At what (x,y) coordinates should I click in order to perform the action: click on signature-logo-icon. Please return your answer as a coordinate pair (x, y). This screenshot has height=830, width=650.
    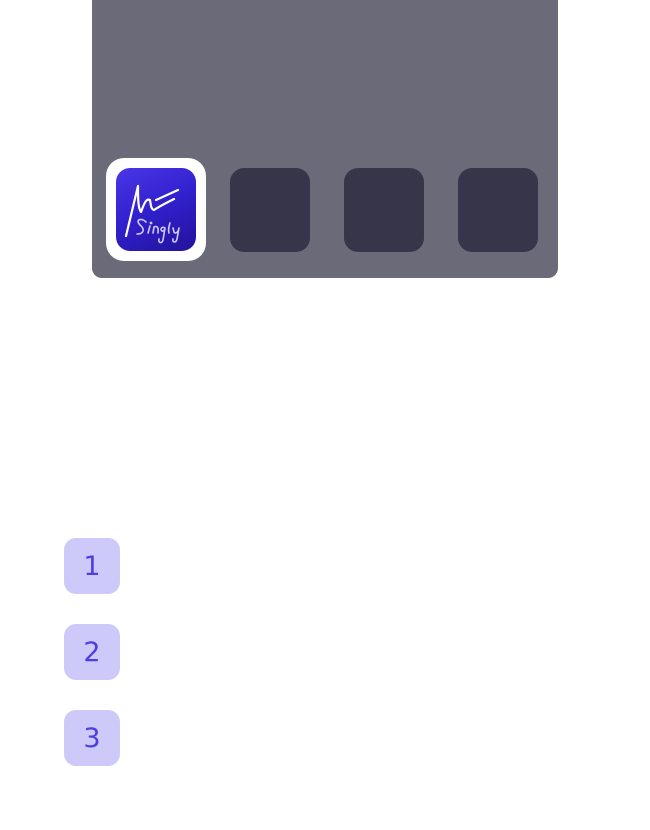
    Looking at the image, I should click on (152, 214).